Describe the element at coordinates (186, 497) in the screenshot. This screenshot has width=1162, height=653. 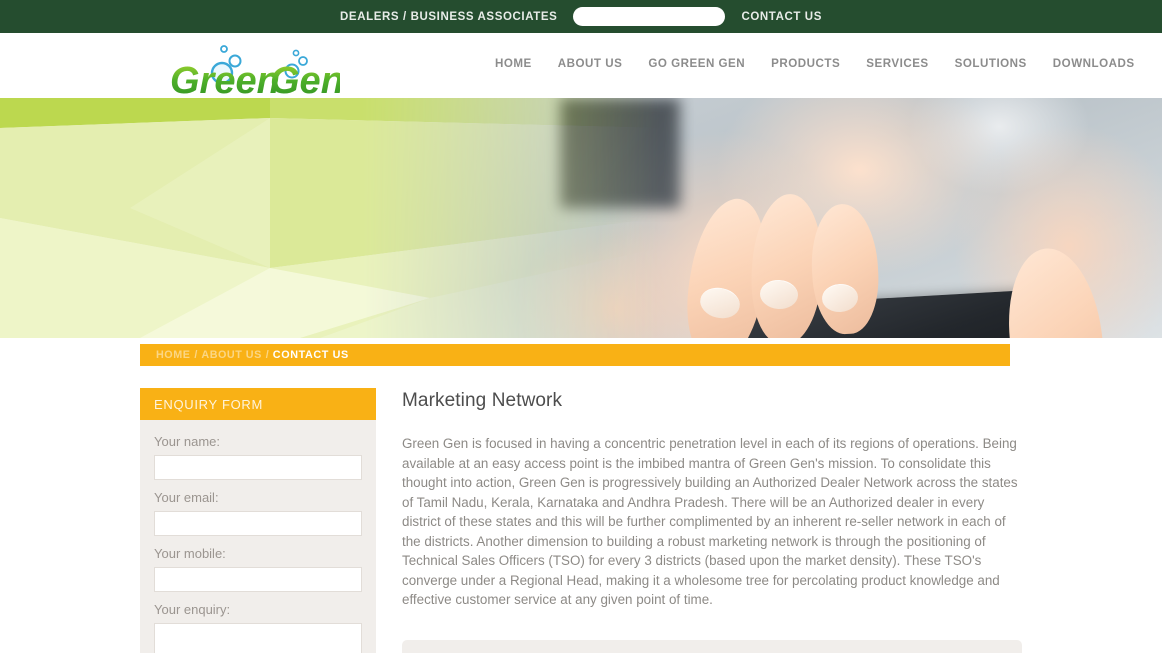
I see `your-email-label: Your email:` at that location.